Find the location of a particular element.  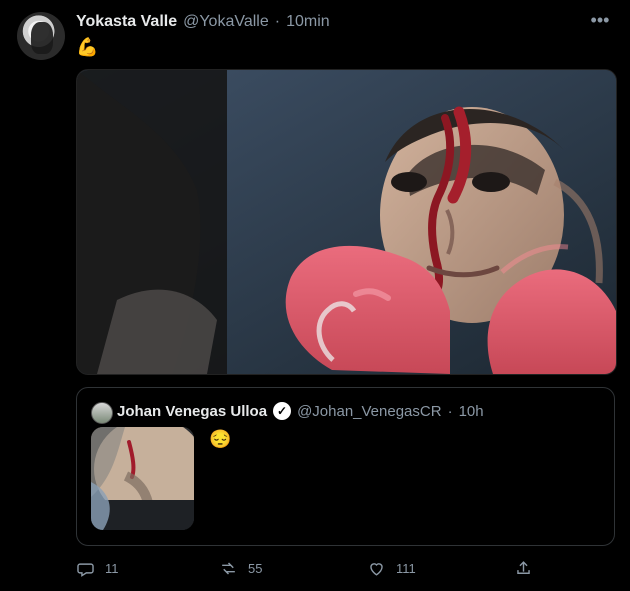

quoted-author-avatar is located at coordinates (102, 413).